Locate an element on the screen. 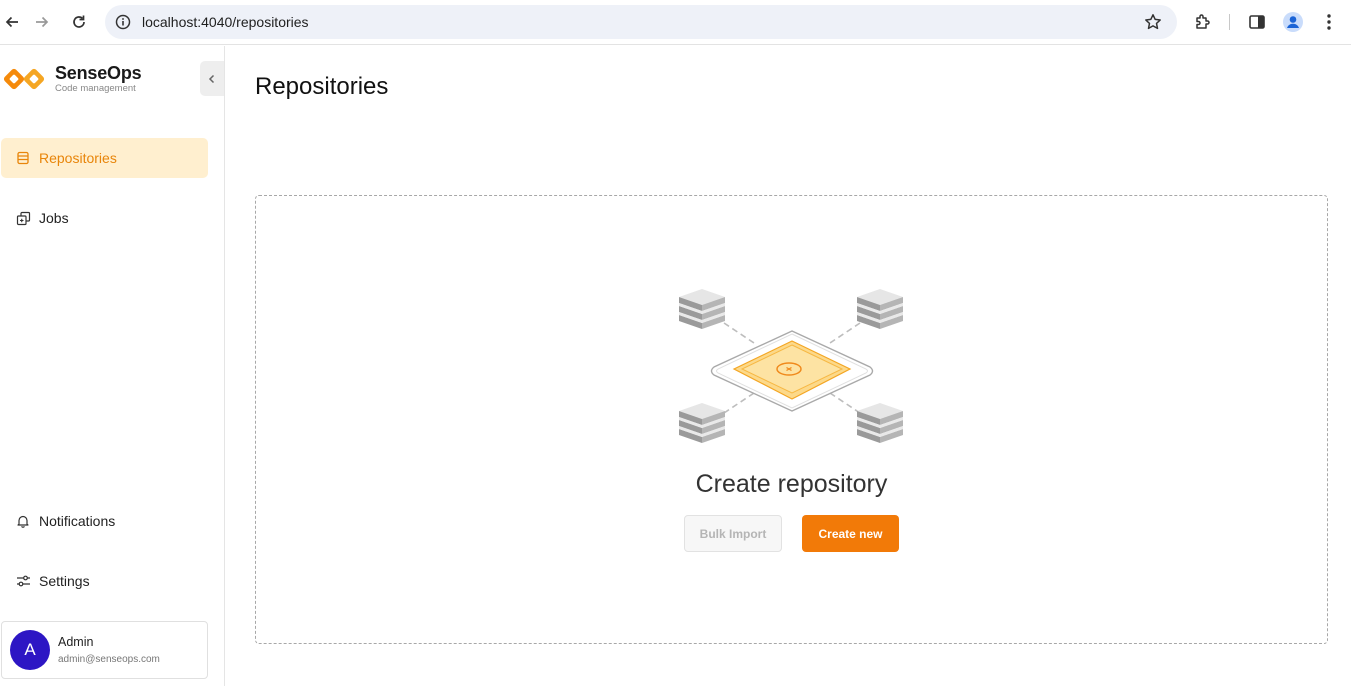 The width and height of the screenshot is (1351, 686). user-profile-card: A Admin admin@senseops.com is located at coordinates (104, 650).